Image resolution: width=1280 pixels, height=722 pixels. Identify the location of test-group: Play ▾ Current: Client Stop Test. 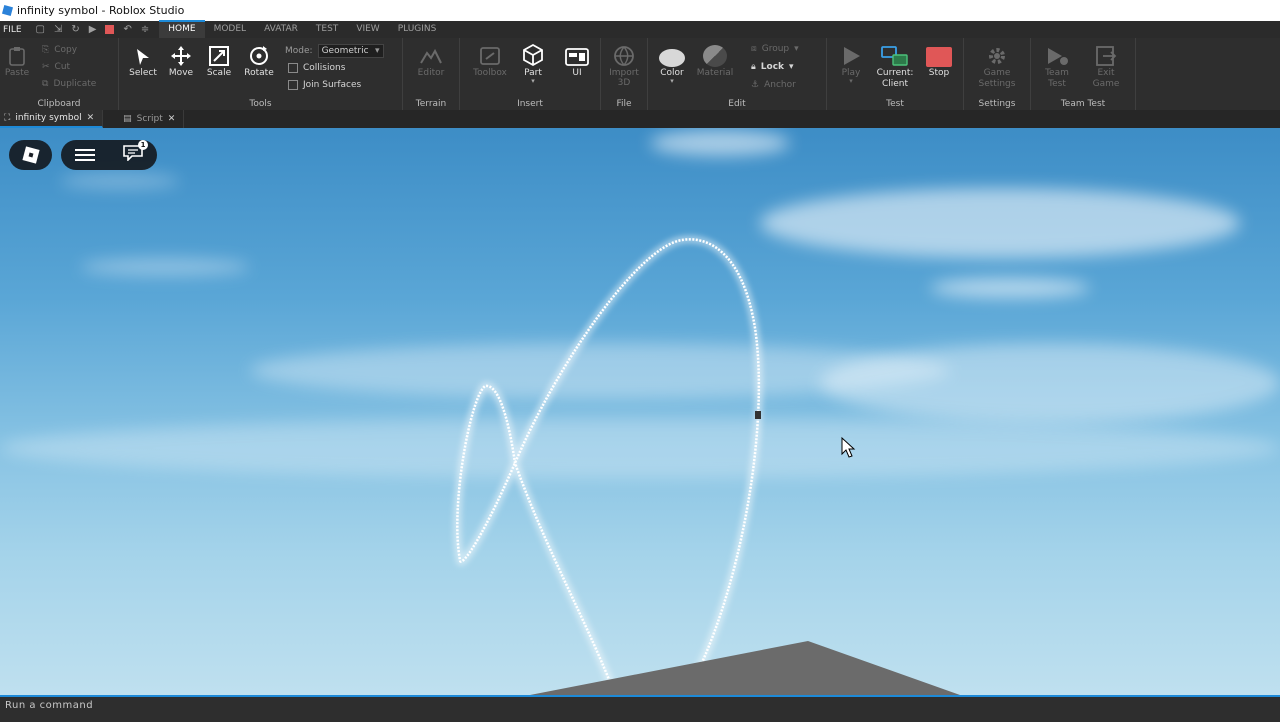
(895, 74).